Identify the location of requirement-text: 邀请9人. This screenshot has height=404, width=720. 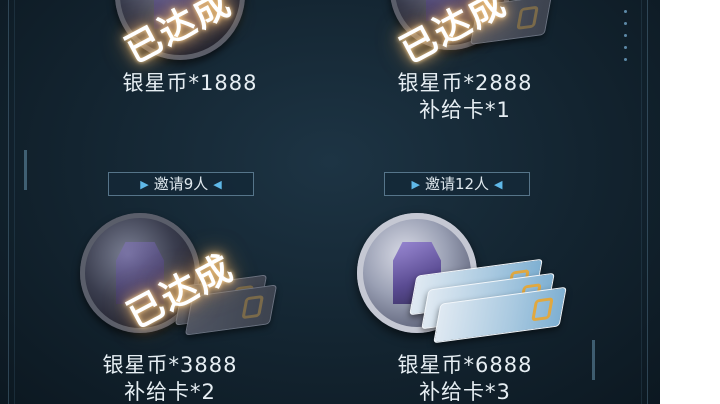
(181, 184).